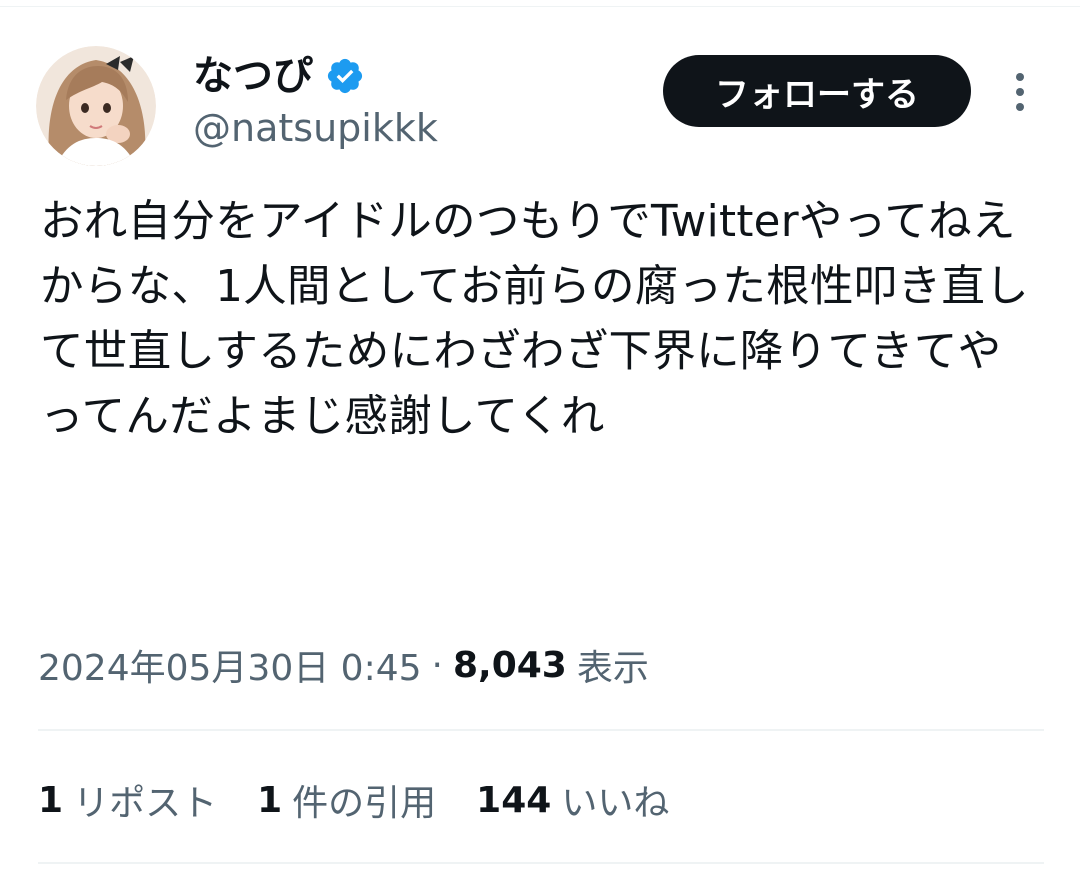  I want to click on views-count: 8,043, so click(509, 665).